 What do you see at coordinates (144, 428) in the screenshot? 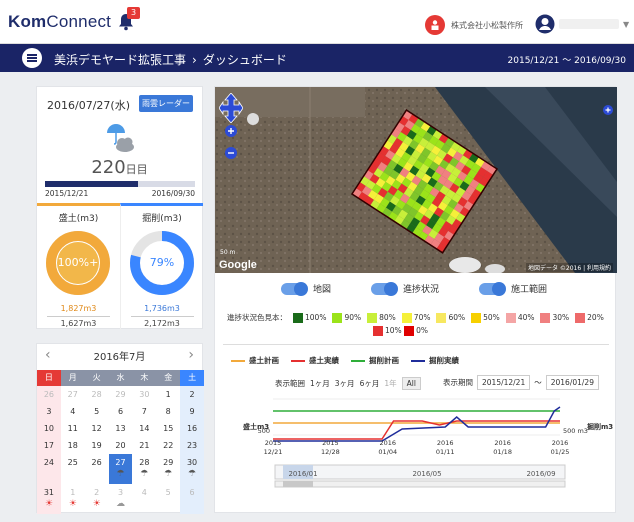
I see `calendar-day: 14` at bounding box center [144, 428].